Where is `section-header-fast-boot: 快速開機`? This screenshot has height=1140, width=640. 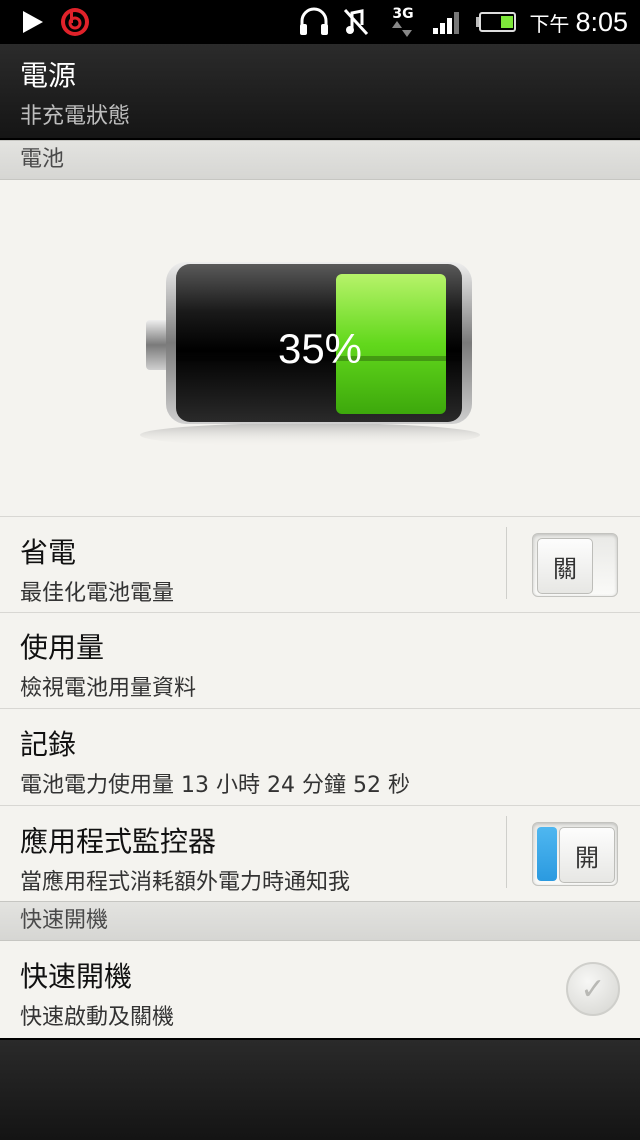 section-header-fast-boot: 快速開機 is located at coordinates (320, 921).